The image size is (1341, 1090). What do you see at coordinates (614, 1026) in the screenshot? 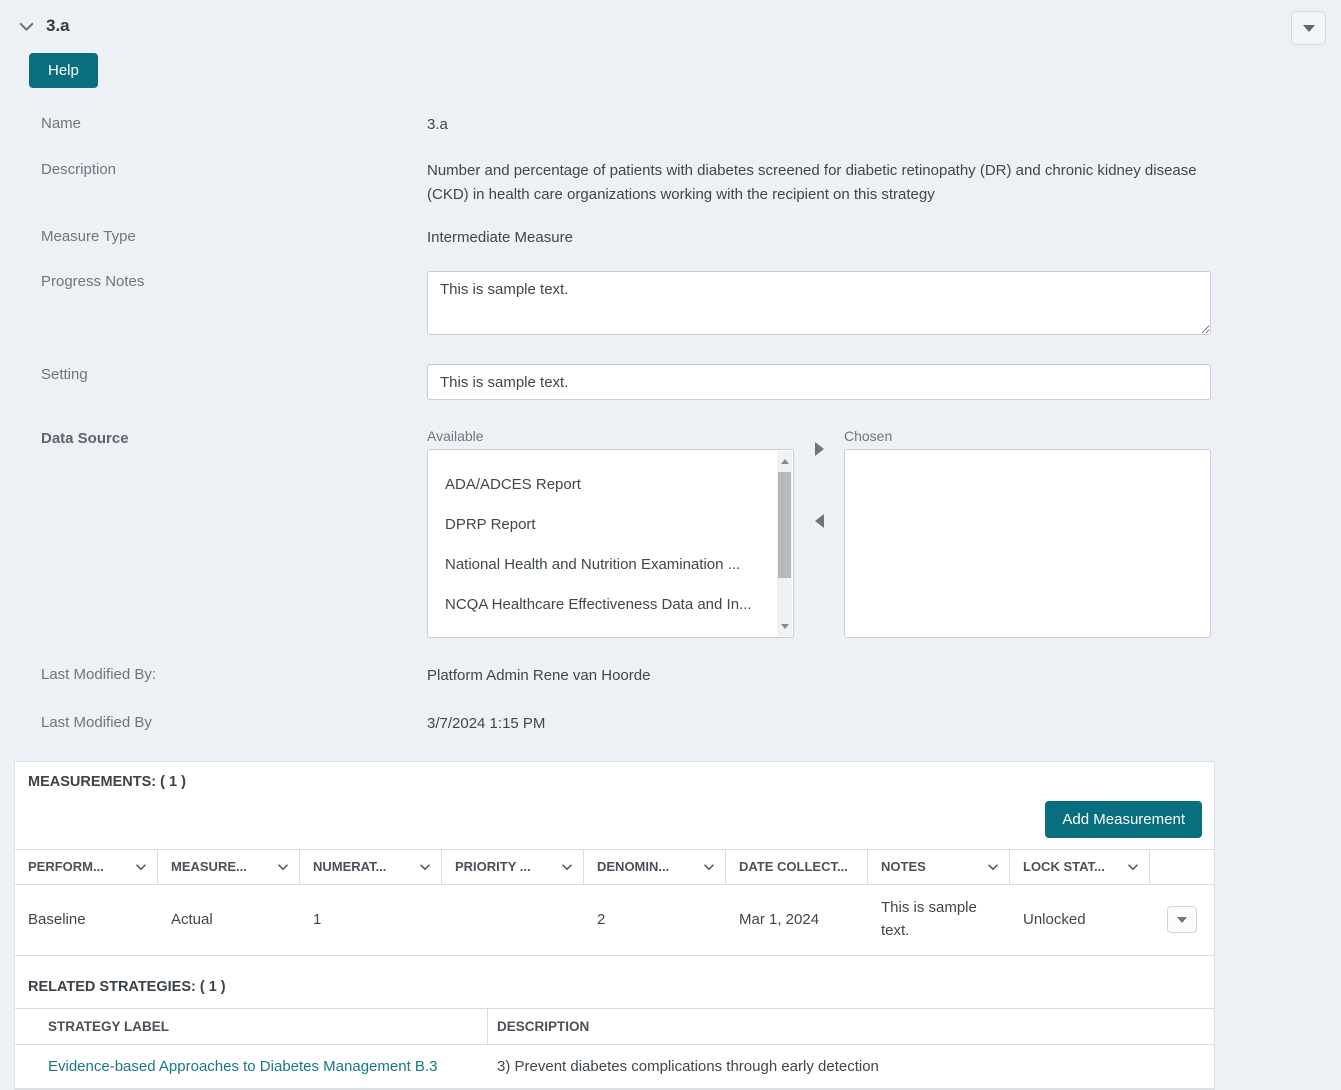
I see `related-strategies-header: STRATEGY LABEL DESCRIPTION` at bounding box center [614, 1026].